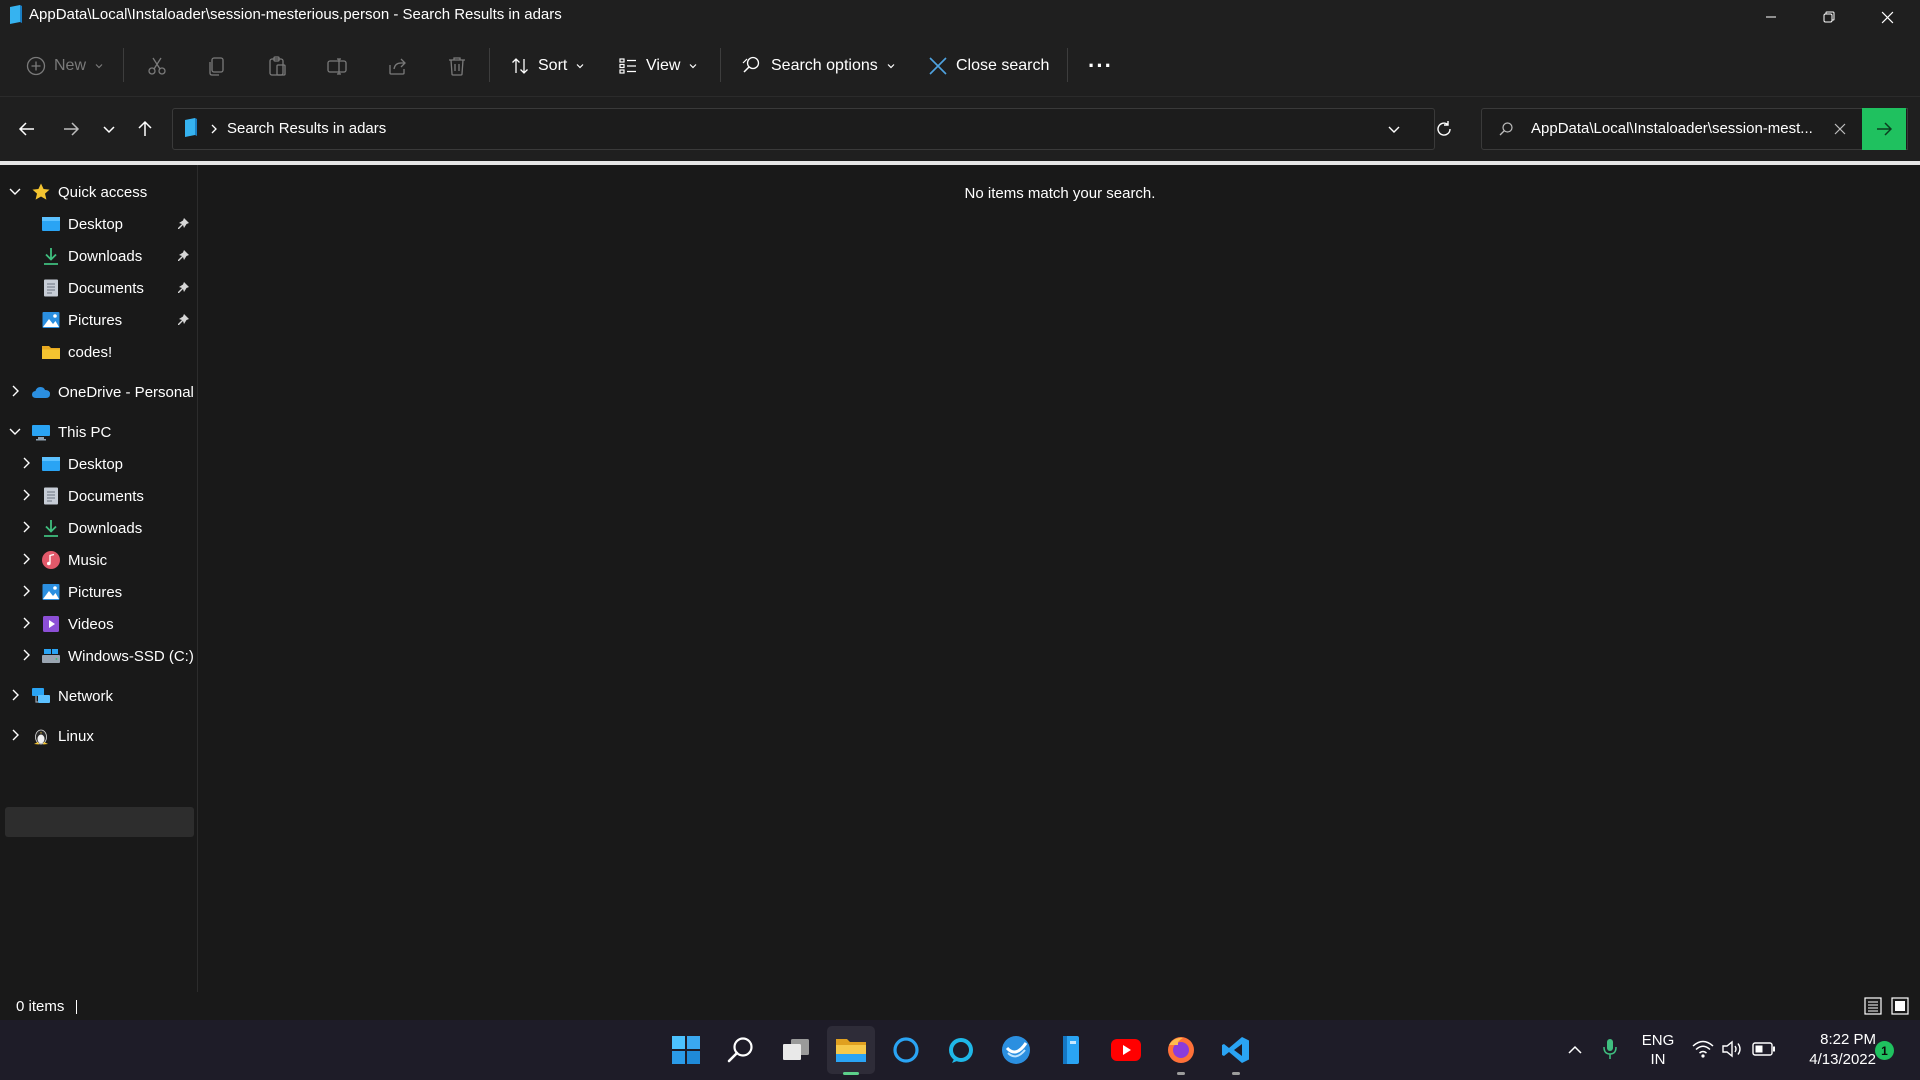 Image resolution: width=1920 pixels, height=1080 pixels. What do you see at coordinates (741, 1050) in the screenshot?
I see `taskbar-search-button` at bounding box center [741, 1050].